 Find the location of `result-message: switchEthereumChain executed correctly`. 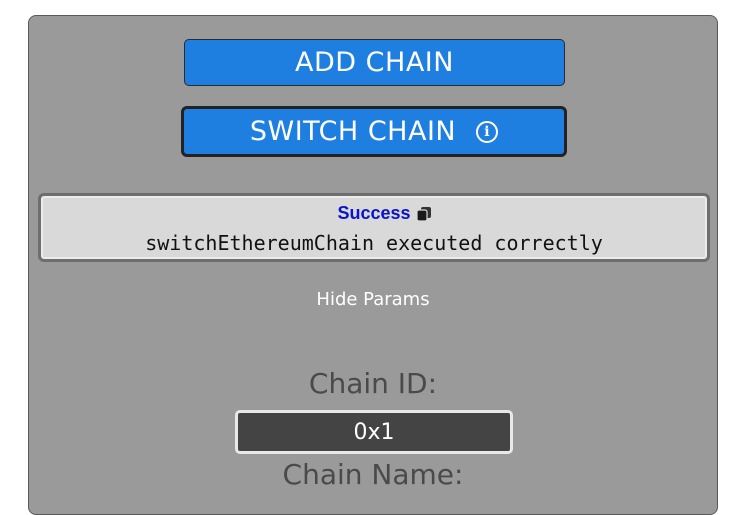

result-message: switchEthereumChain executed correctly is located at coordinates (374, 243).